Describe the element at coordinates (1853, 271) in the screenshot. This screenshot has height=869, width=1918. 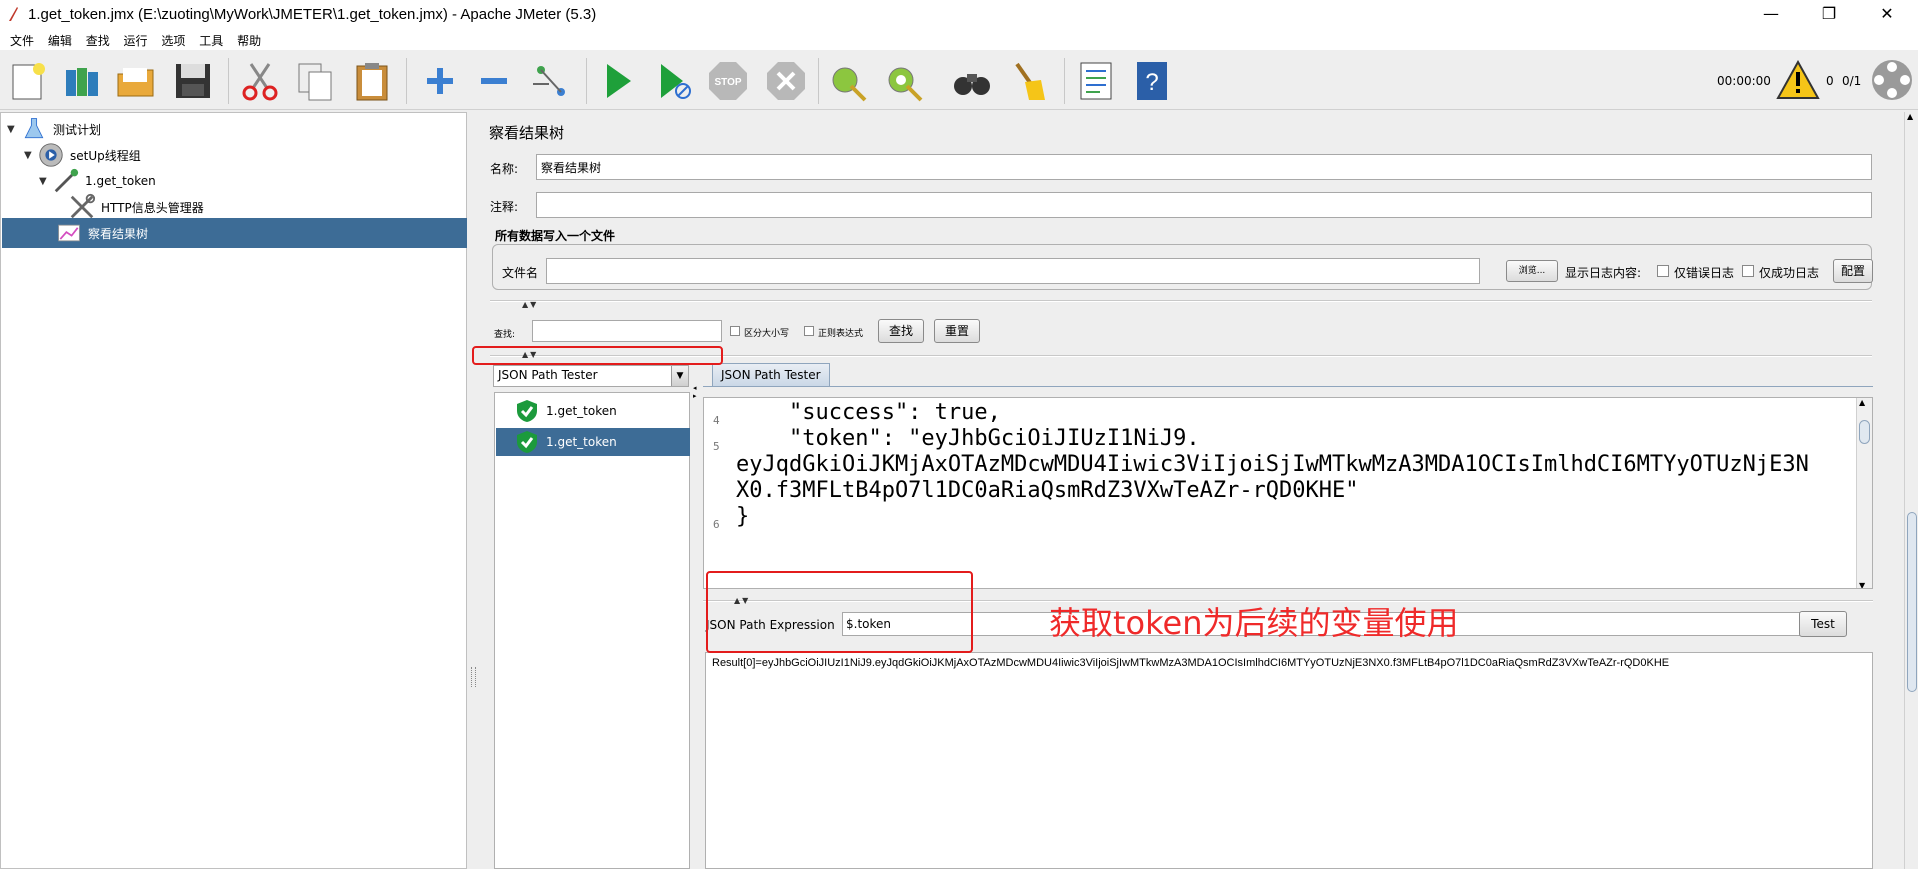
I see `configure-button: 配置` at that location.